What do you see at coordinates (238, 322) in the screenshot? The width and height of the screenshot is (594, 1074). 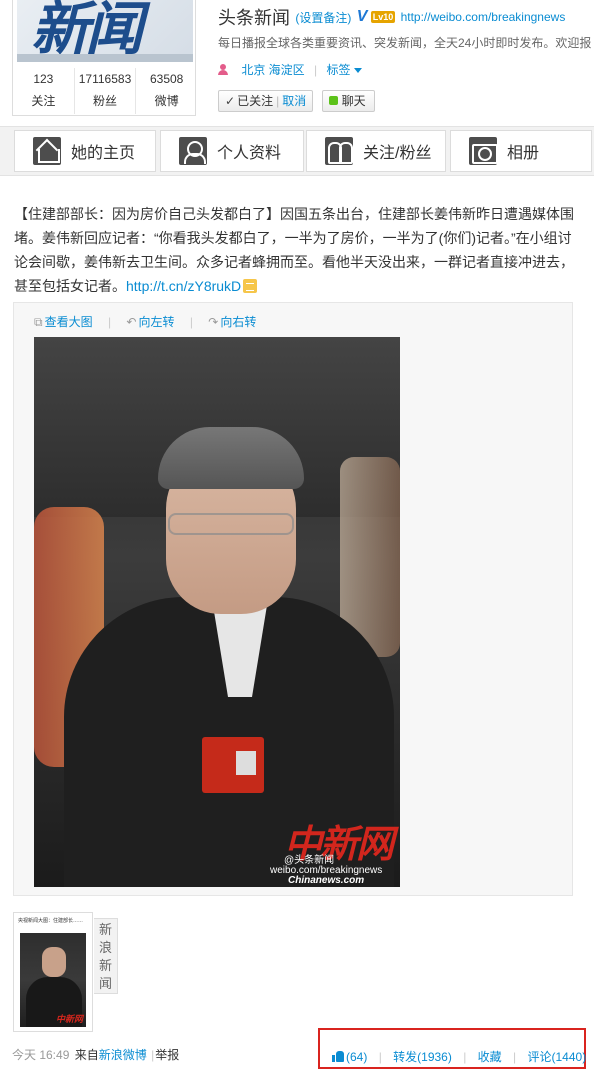 I see `rotate-right-label: 向右转` at bounding box center [238, 322].